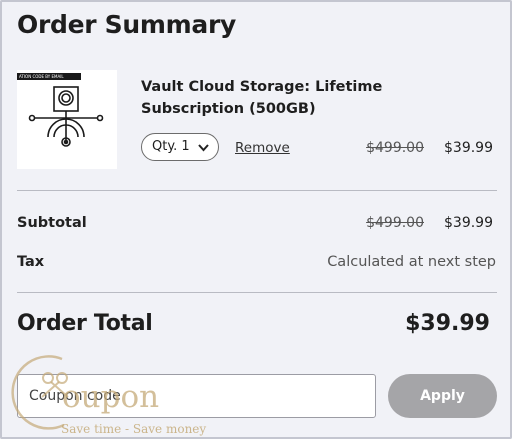 The width and height of the screenshot is (512, 439). What do you see at coordinates (171, 146) in the screenshot?
I see `quantity-label: Qty. 1` at bounding box center [171, 146].